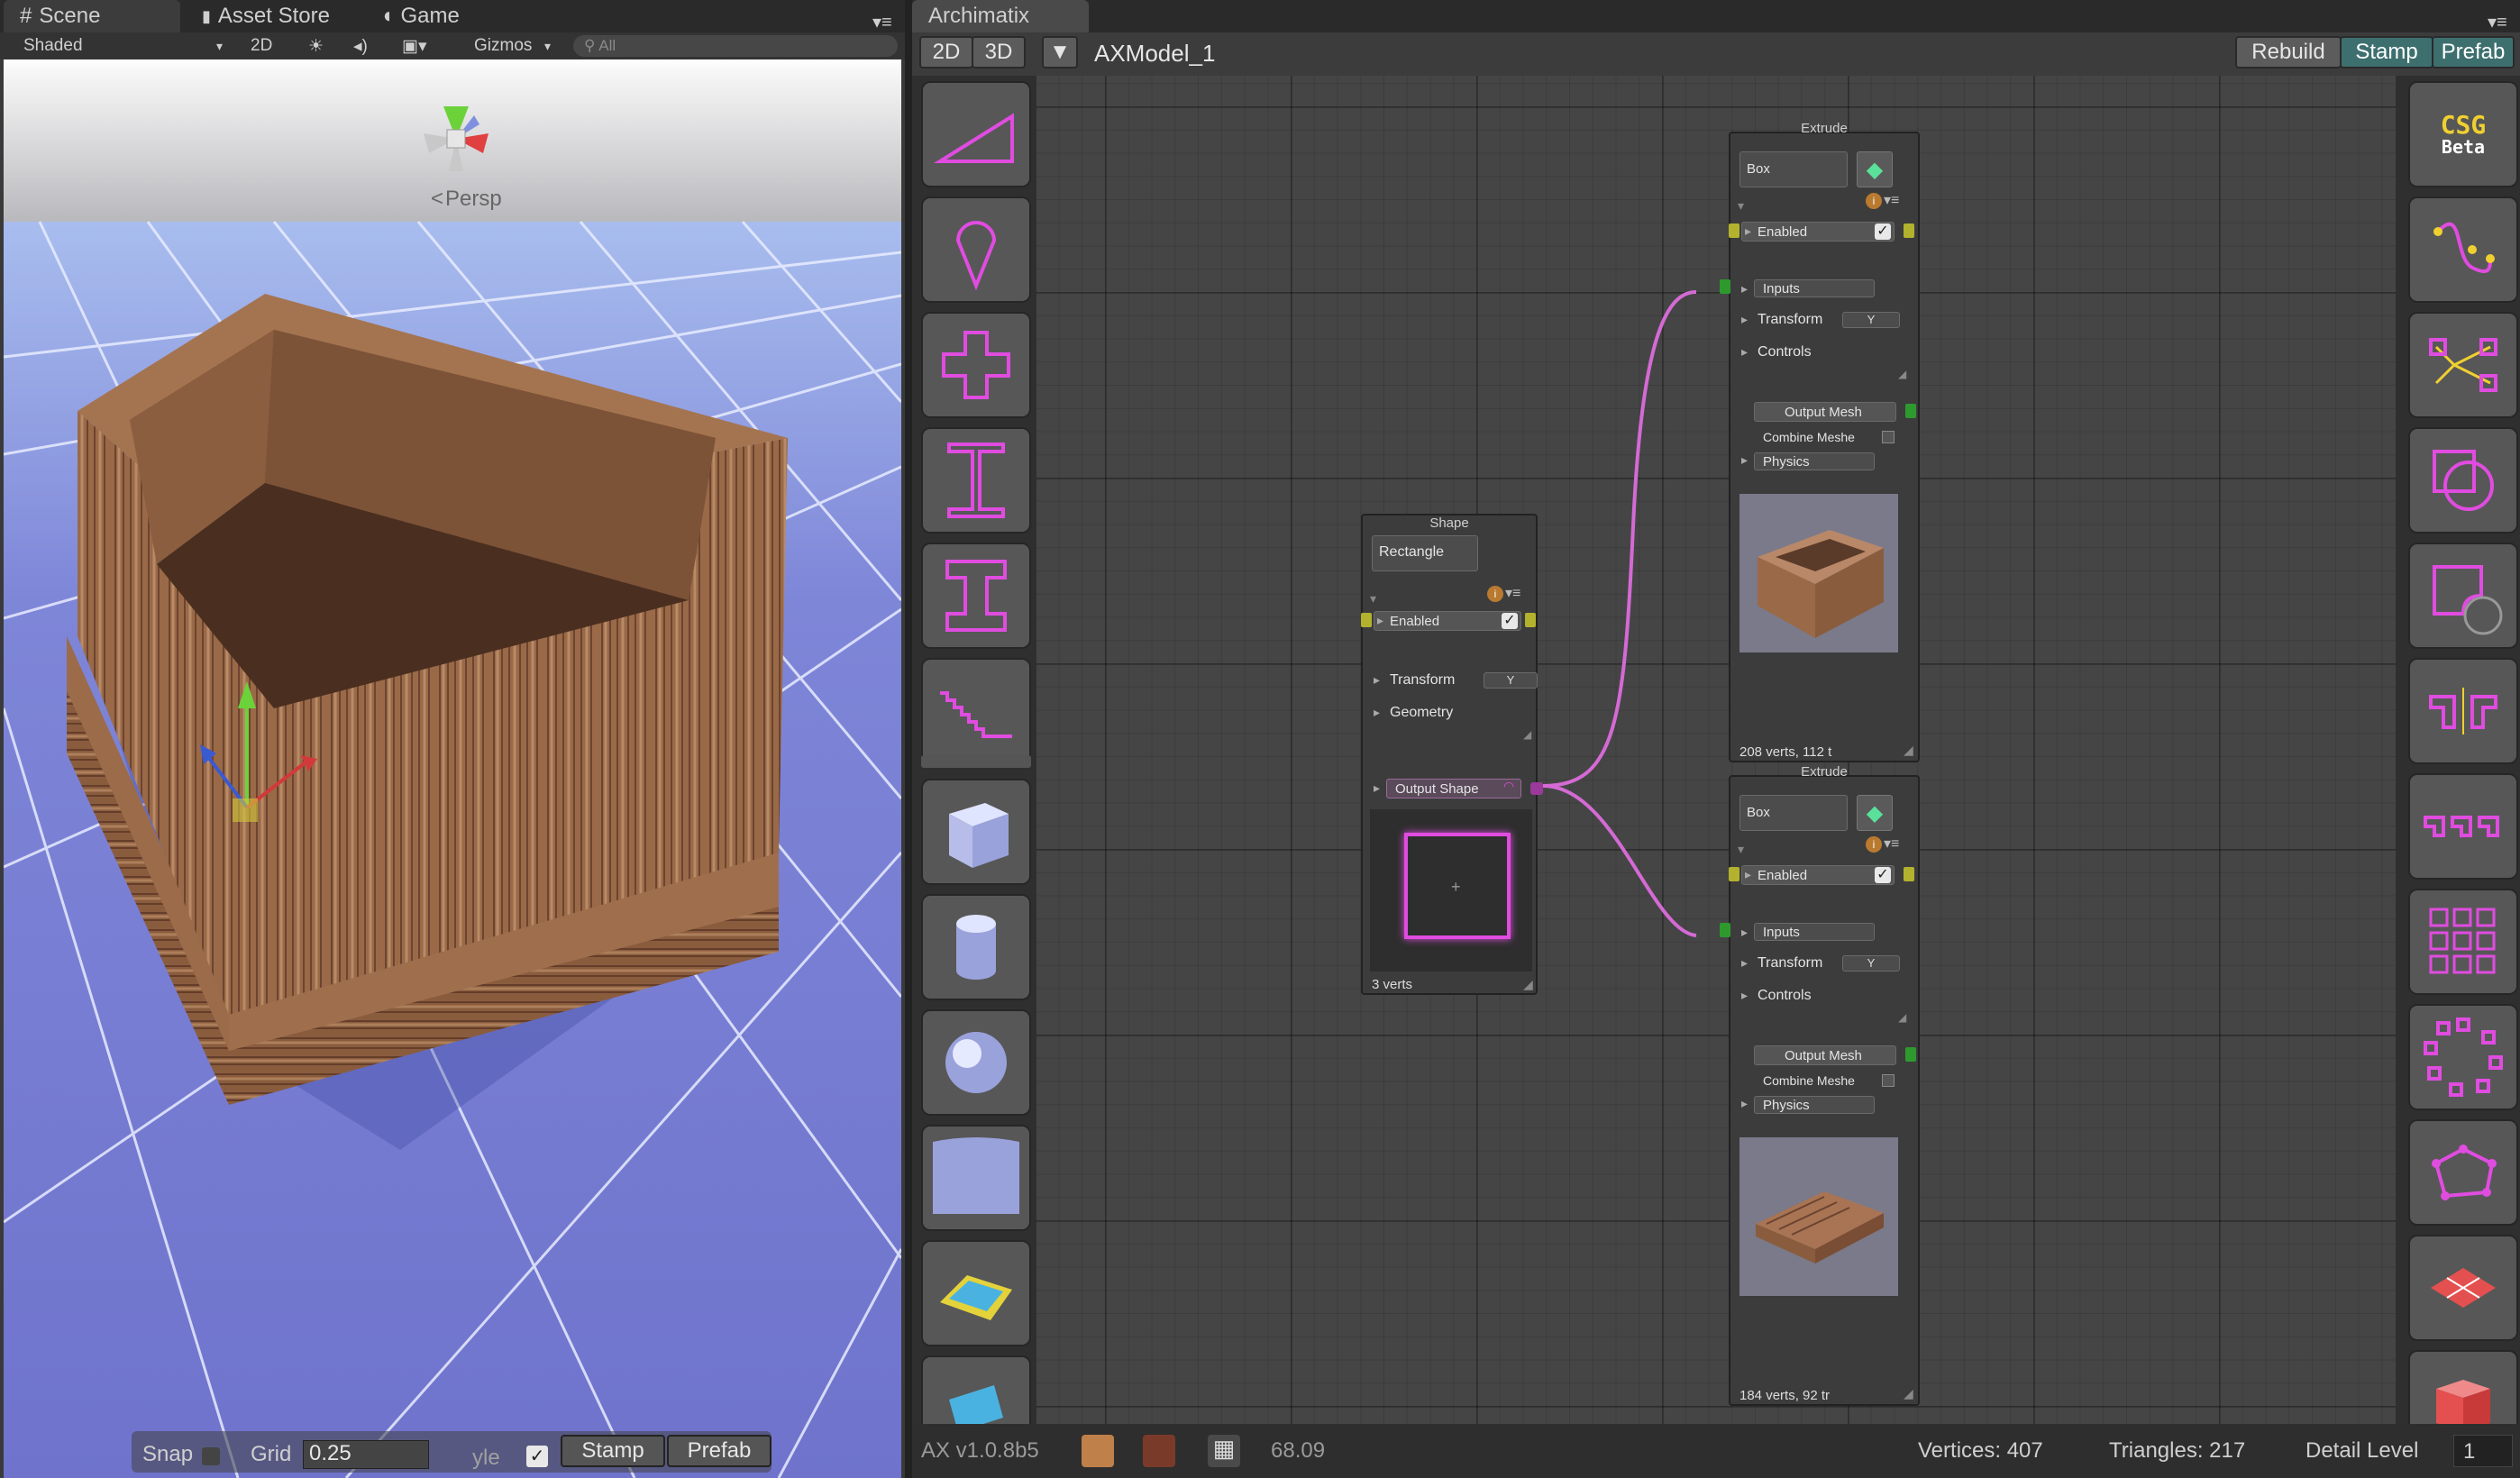  I want to click on scene-panel-menu-icon: ▾≡, so click(882, 22).